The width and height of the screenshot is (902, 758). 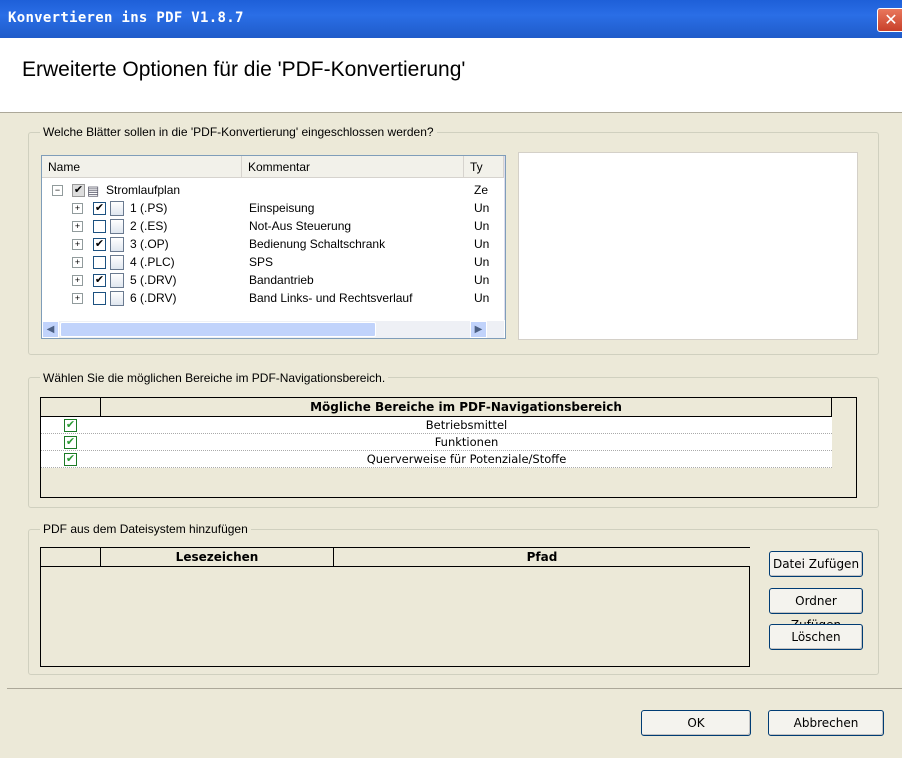 What do you see at coordinates (353, 167) in the screenshot?
I see `column-header-comment: Kommentar` at bounding box center [353, 167].